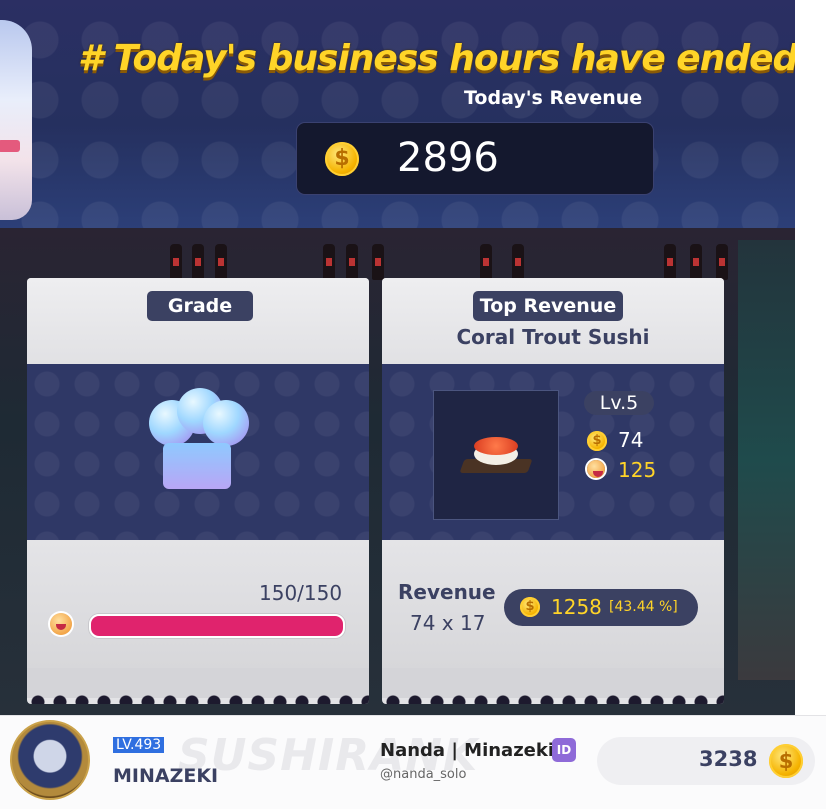 The height and width of the screenshot is (809, 826). I want to click on dish-revenue-value: 1258, so click(576, 607).